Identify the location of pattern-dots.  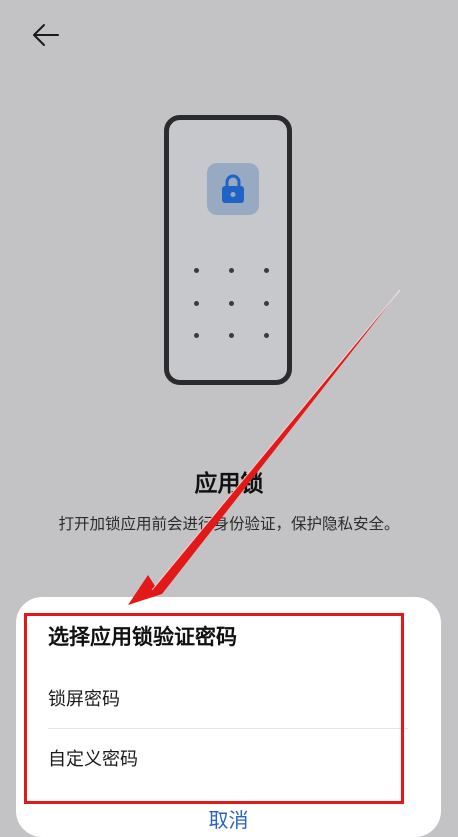
(231, 305).